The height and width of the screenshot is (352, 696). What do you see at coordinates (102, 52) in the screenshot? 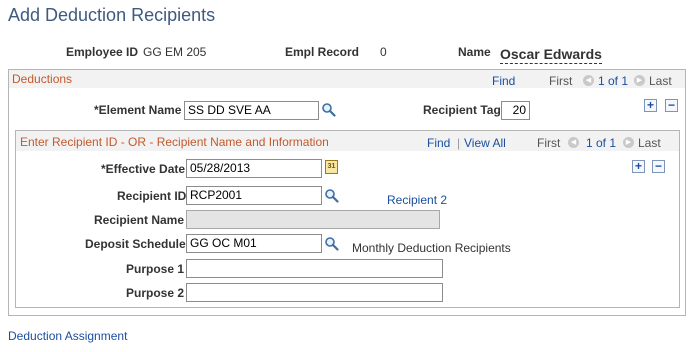
I see `employee-id-label: Employee ID` at bounding box center [102, 52].